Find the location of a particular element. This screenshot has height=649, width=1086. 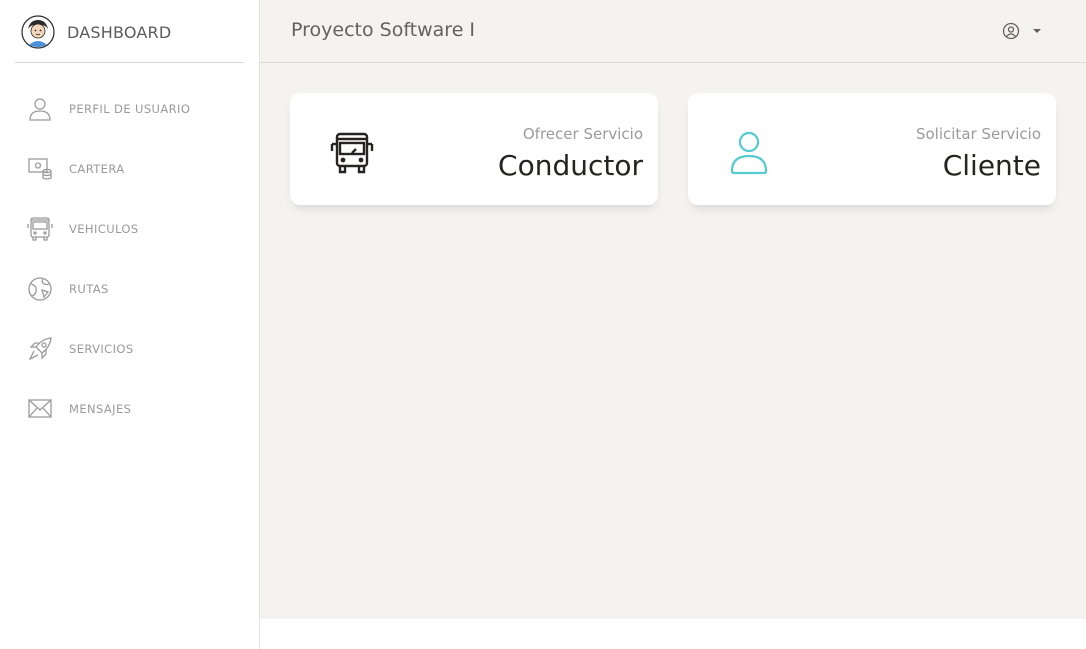

sidebar-item-cartera: CARTERA is located at coordinates (129, 168).